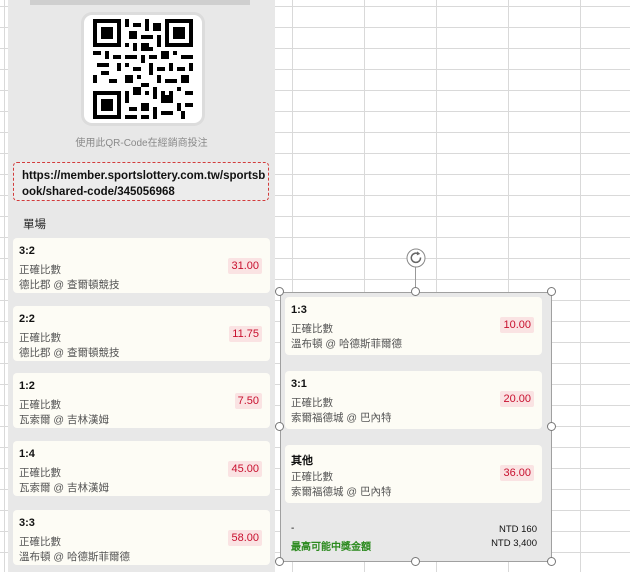  Describe the element at coordinates (299, 384) in the screenshot. I see `bet-score: 3:1` at that location.